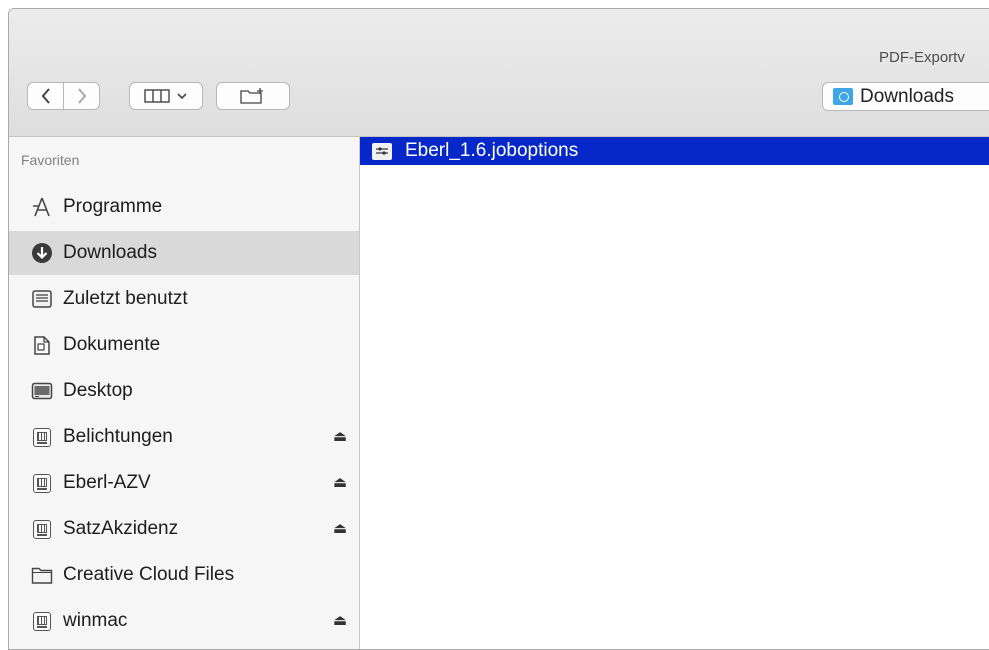 Image resolution: width=989 pixels, height=650 pixels. Describe the element at coordinates (113, 206) in the screenshot. I see `sidebar-item-label: Programme` at that location.